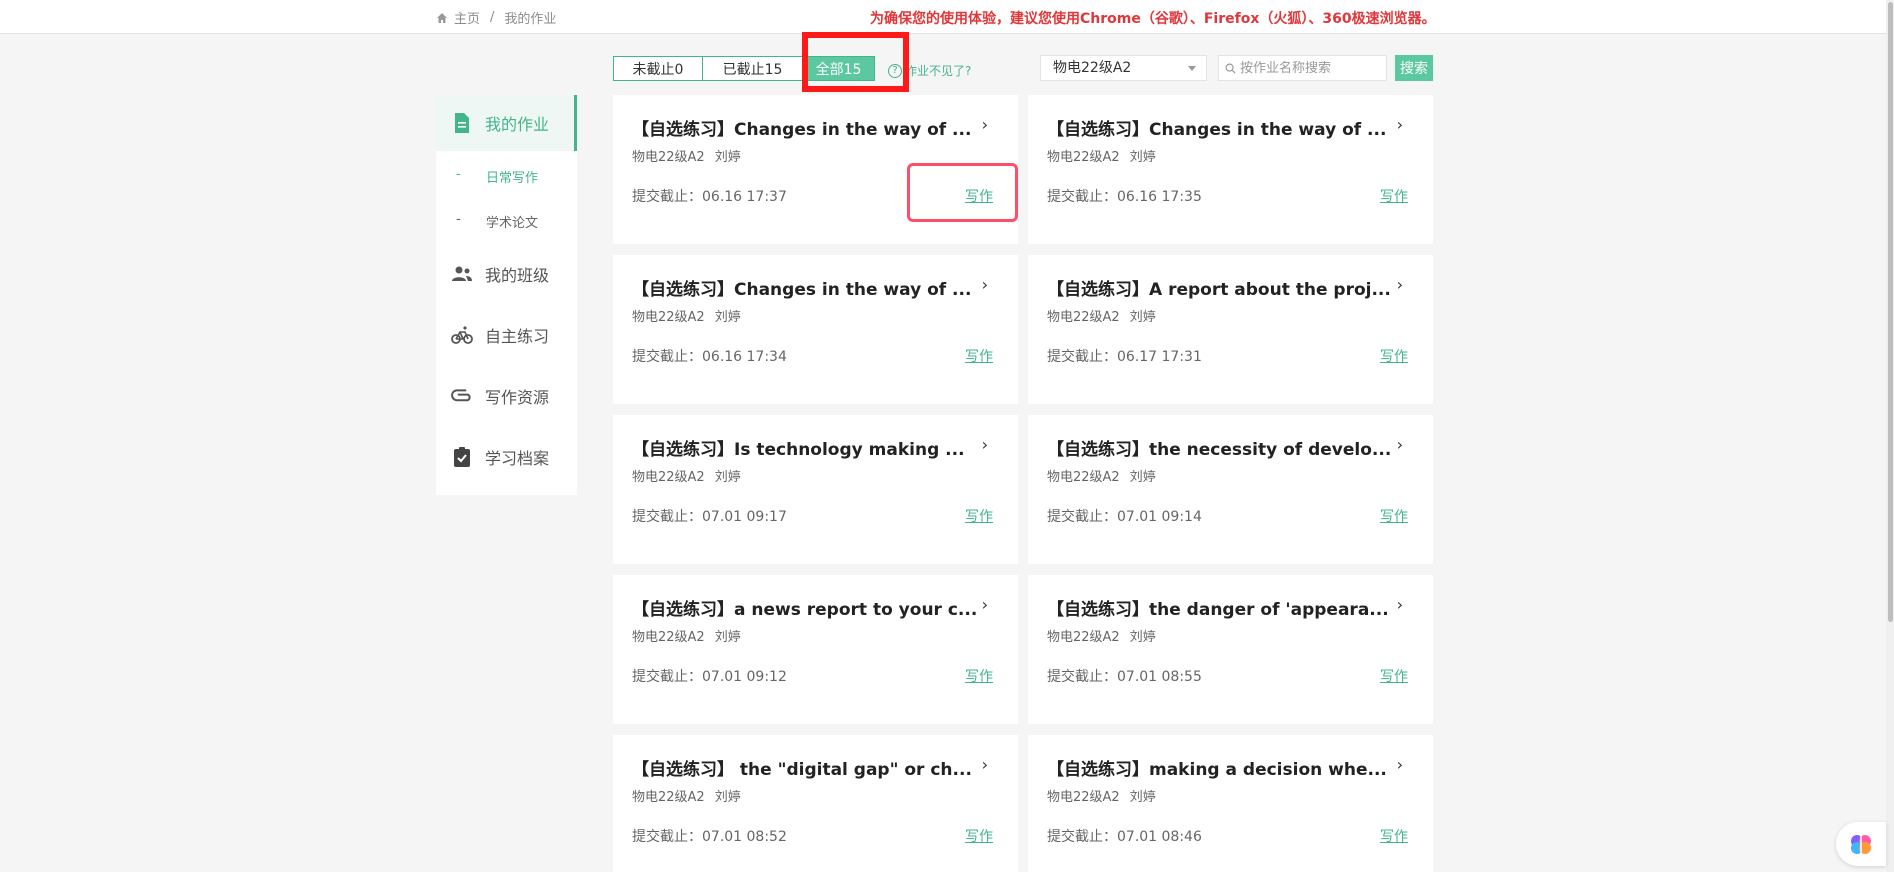  I want to click on brain-icon, so click(1861, 844).